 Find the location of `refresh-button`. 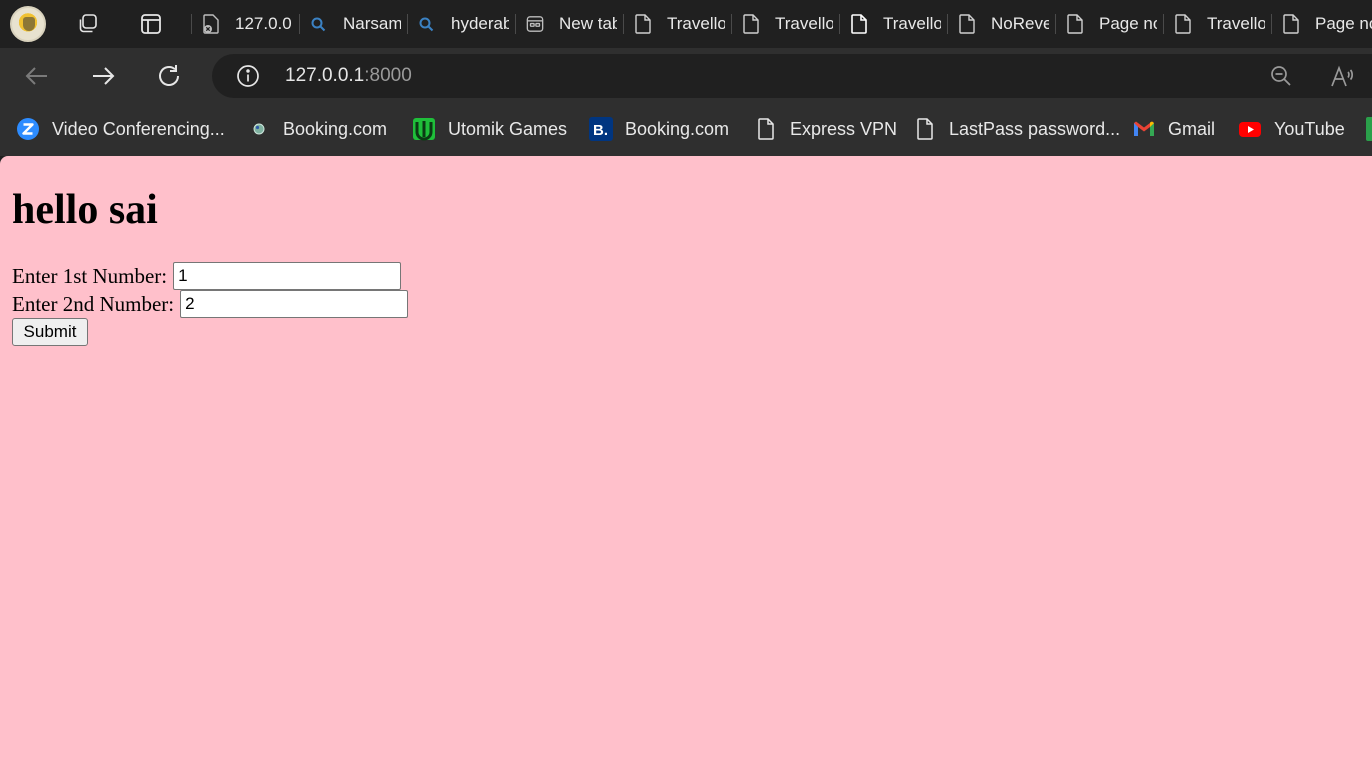

refresh-button is located at coordinates (169, 76).